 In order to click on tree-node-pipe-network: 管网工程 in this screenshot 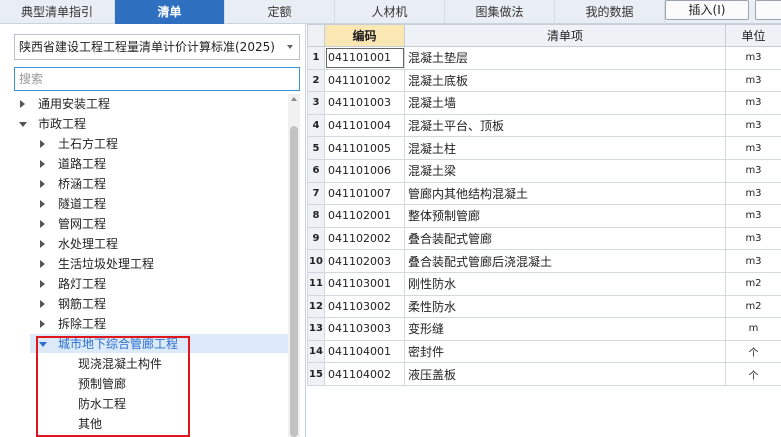, I will do `click(72, 224)`.